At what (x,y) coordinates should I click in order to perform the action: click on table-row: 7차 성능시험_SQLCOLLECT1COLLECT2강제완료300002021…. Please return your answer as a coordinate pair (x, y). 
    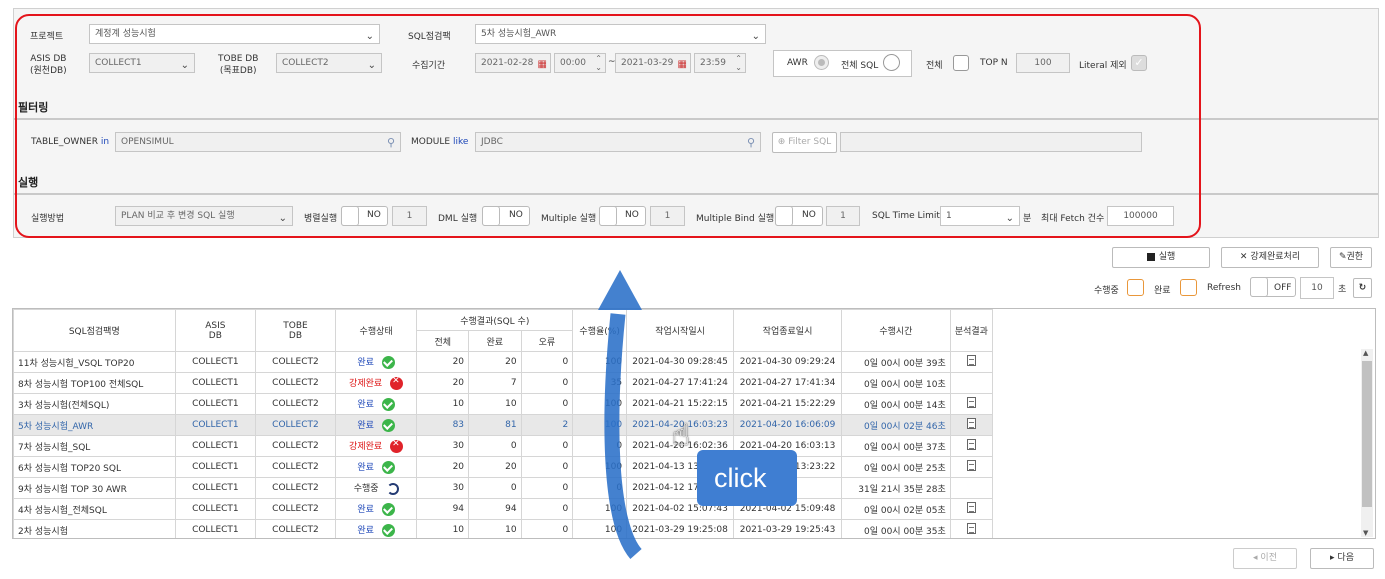
    Looking at the image, I should click on (503, 446).